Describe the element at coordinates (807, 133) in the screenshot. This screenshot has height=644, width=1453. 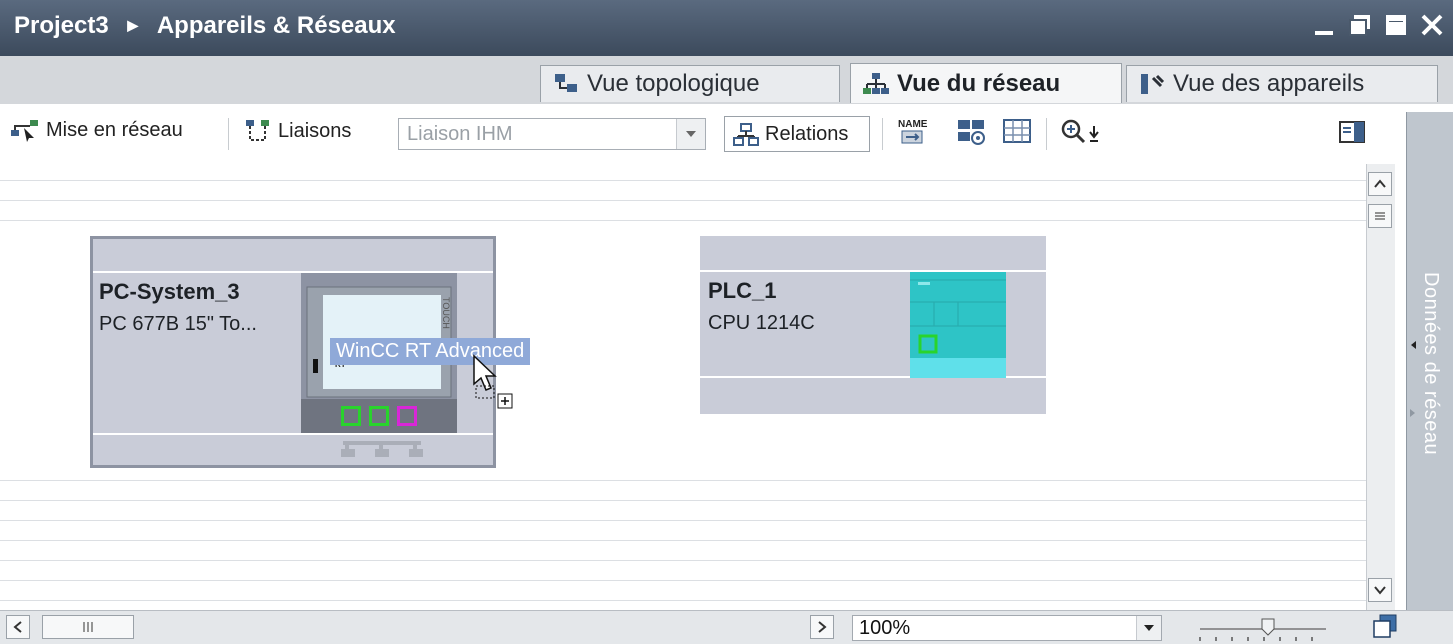
I see `relations-label: Relations` at that location.